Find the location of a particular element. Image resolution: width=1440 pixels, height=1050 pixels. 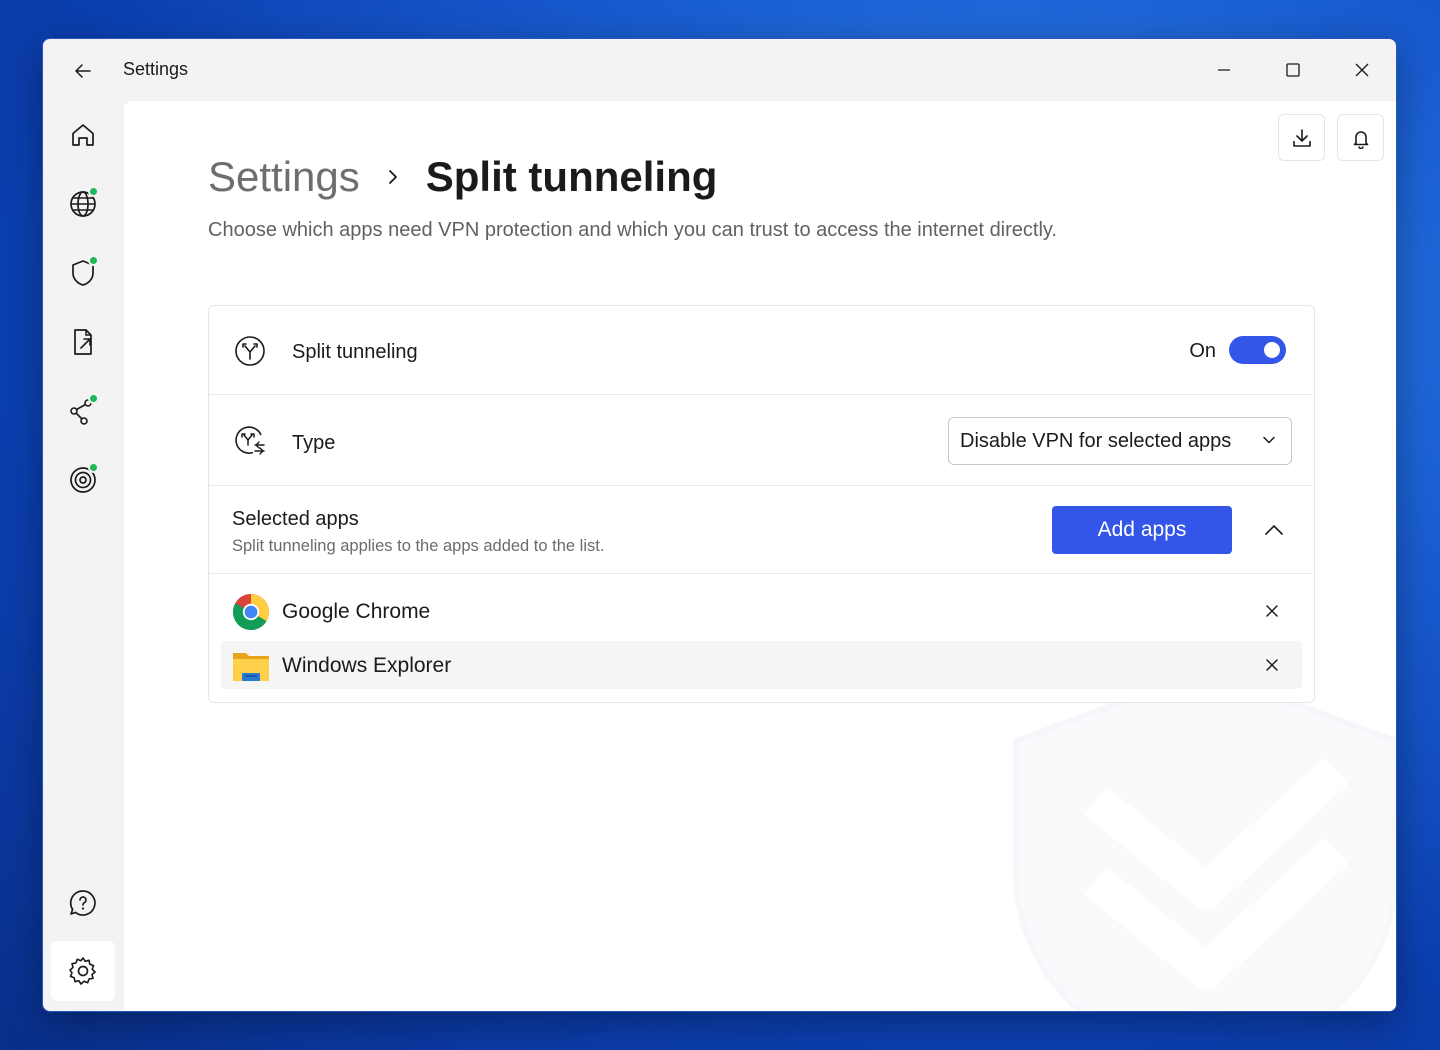

sidebar-item-protection is located at coordinates (83, 273).